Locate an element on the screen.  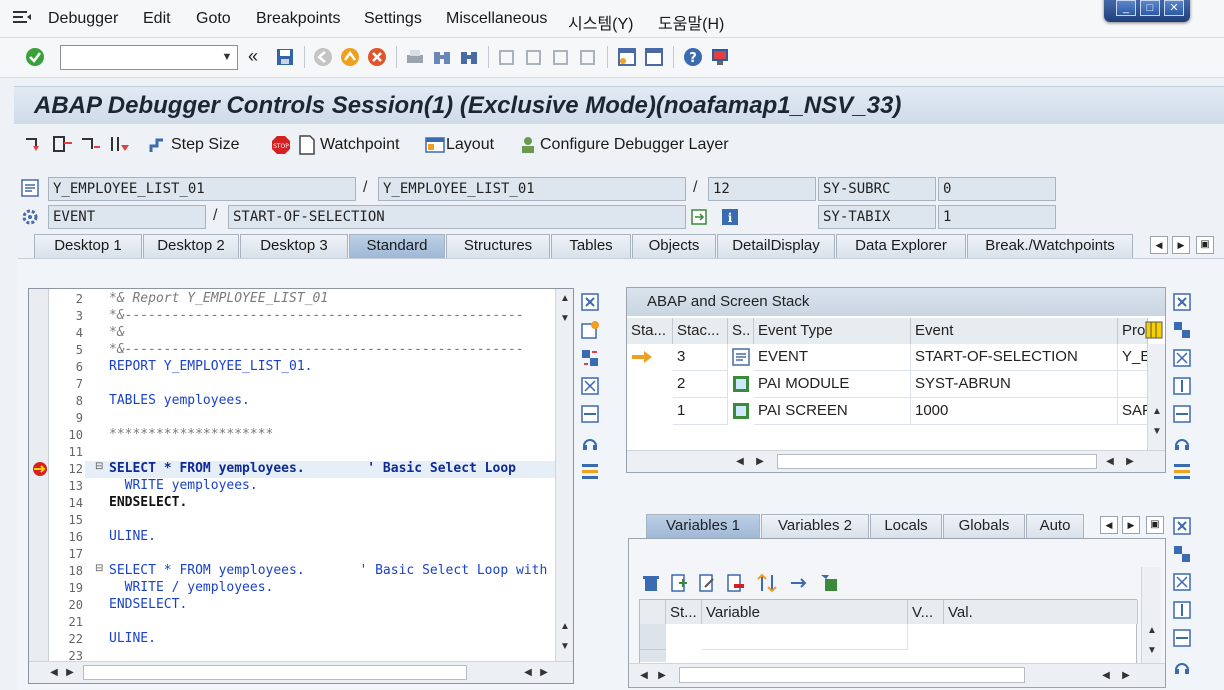
last-page-icon is located at coordinates (588, 57).